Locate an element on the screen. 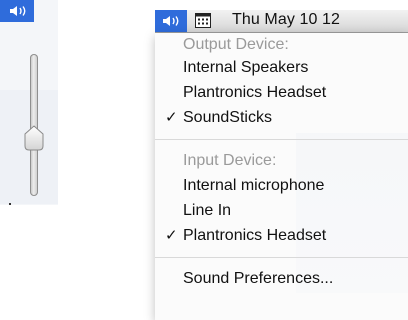 The image size is (408, 320). menubar-clock: Thu May 10 12 is located at coordinates (286, 20).